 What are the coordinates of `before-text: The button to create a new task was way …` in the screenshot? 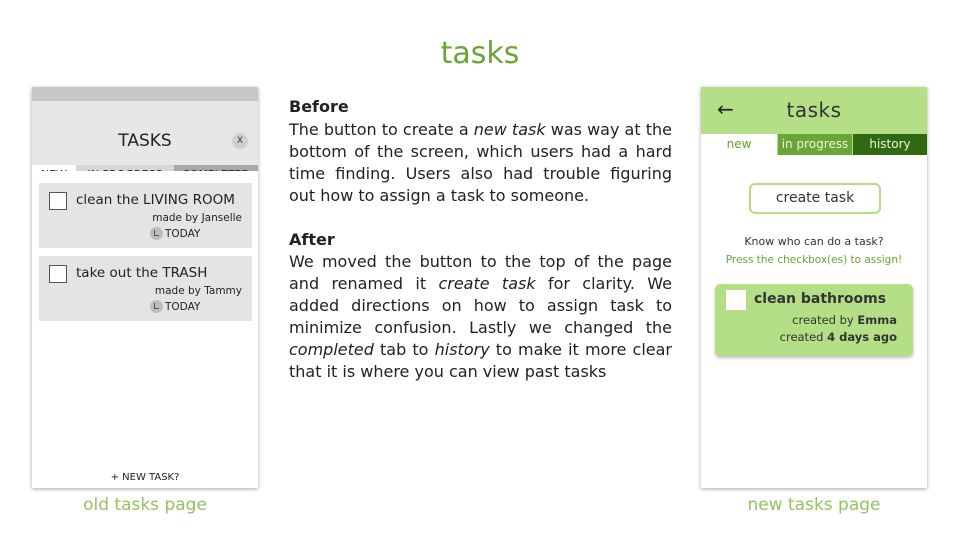 It's located at (480, 163).